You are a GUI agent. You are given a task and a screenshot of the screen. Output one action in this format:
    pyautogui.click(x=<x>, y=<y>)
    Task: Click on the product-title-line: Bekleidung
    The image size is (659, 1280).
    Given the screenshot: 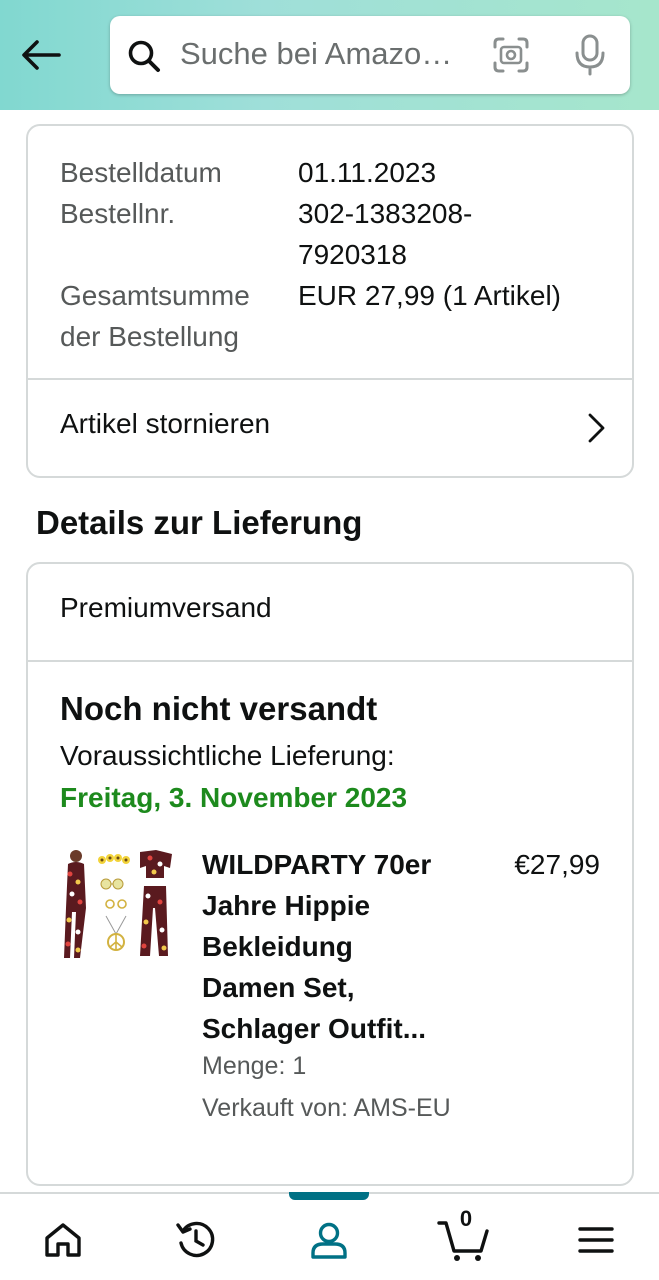 What is the action you would take?
    pyautogui.click(x=277, y=946)
    